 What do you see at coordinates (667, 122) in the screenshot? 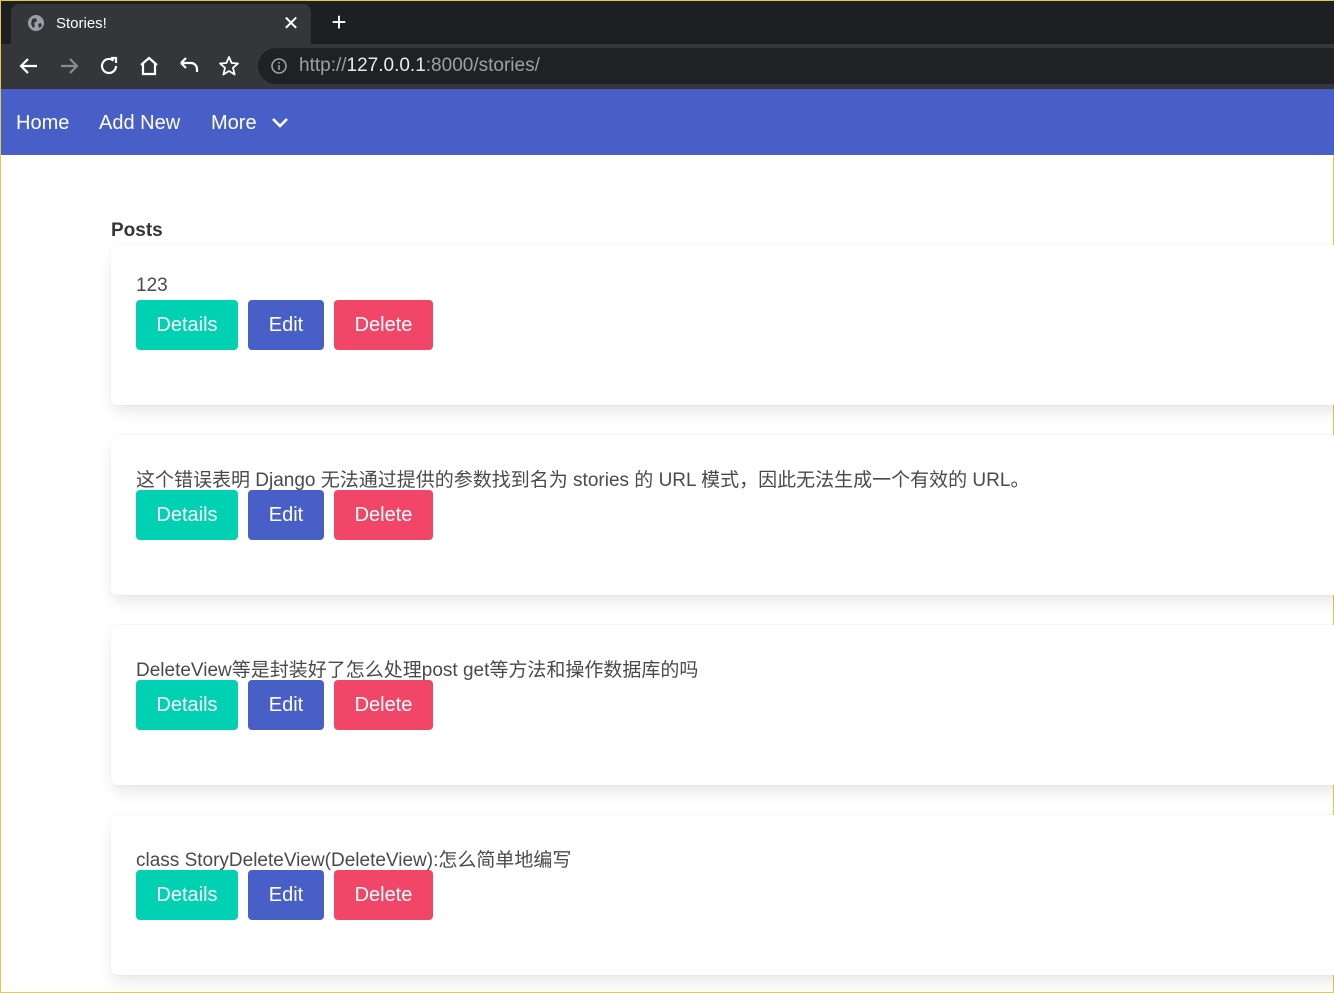
I see `app-navbar: Home Add New More` at bounding box center [667, 122].